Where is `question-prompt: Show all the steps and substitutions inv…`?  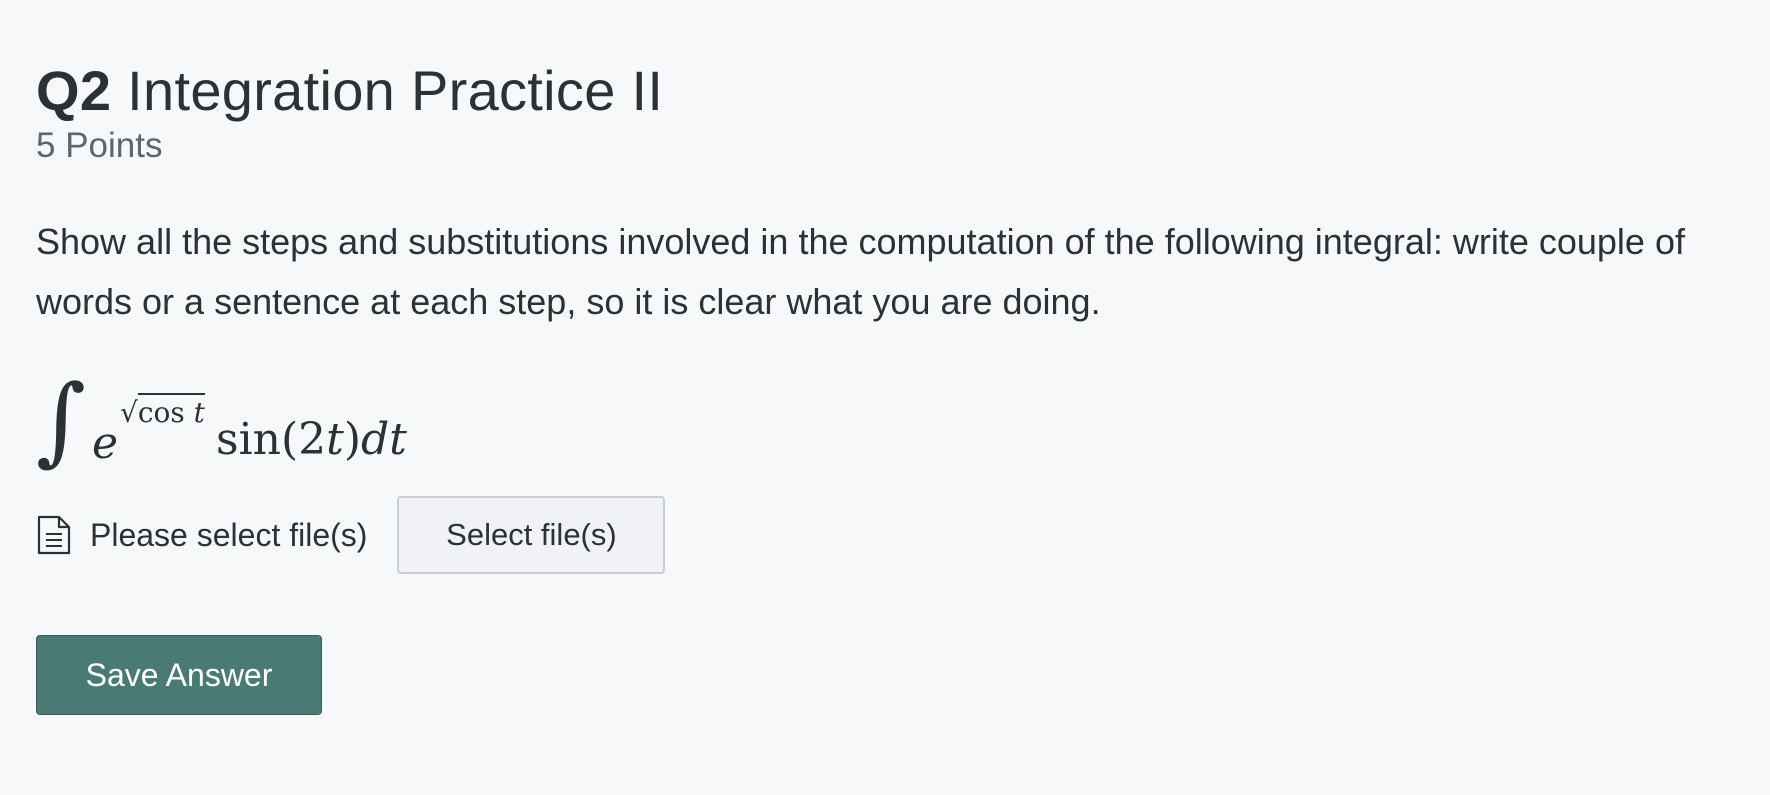
question-prompt: Show all the steps and substitutions inv… is located at coordinates (860, 271).